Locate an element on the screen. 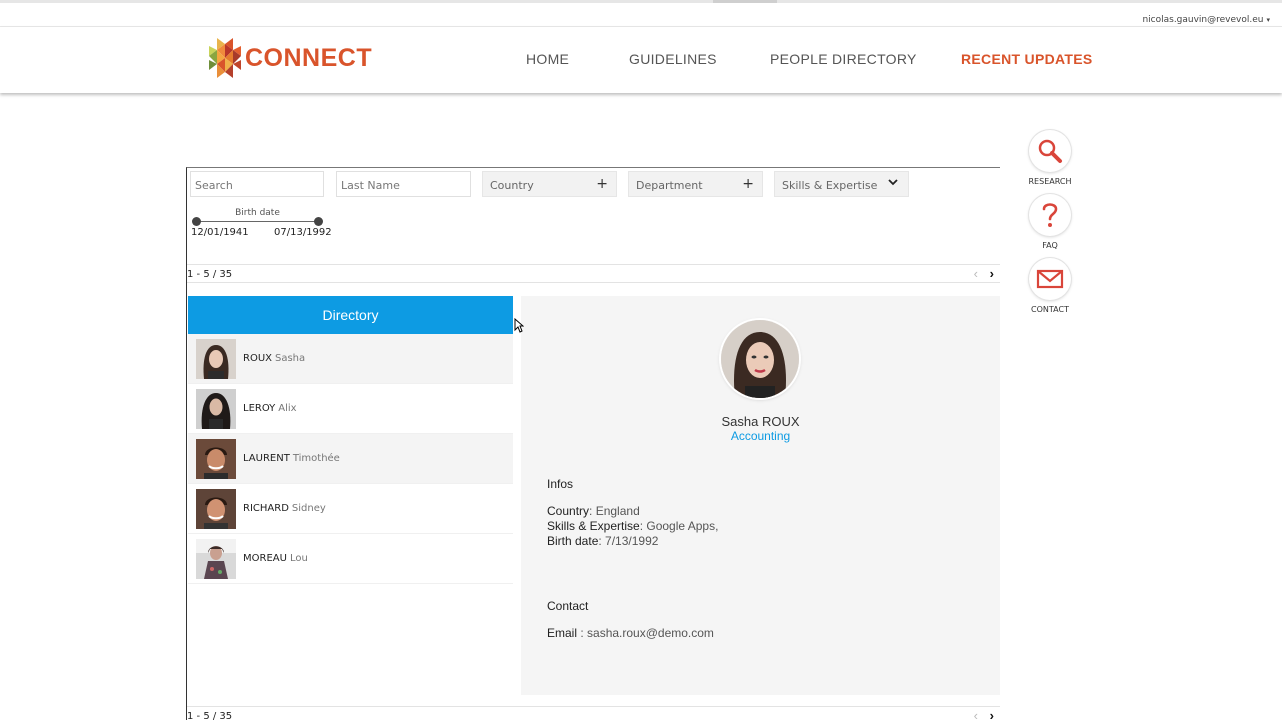  nav-home: HOME is located at coordinates (547, 59).